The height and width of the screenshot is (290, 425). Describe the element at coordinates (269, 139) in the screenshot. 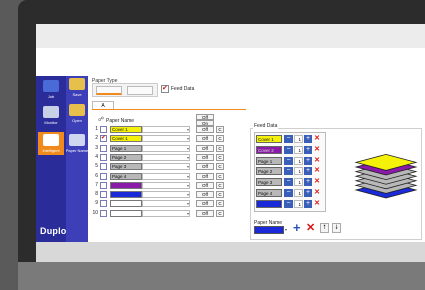

I see `feed-paper-name: Cover 1` at that location.